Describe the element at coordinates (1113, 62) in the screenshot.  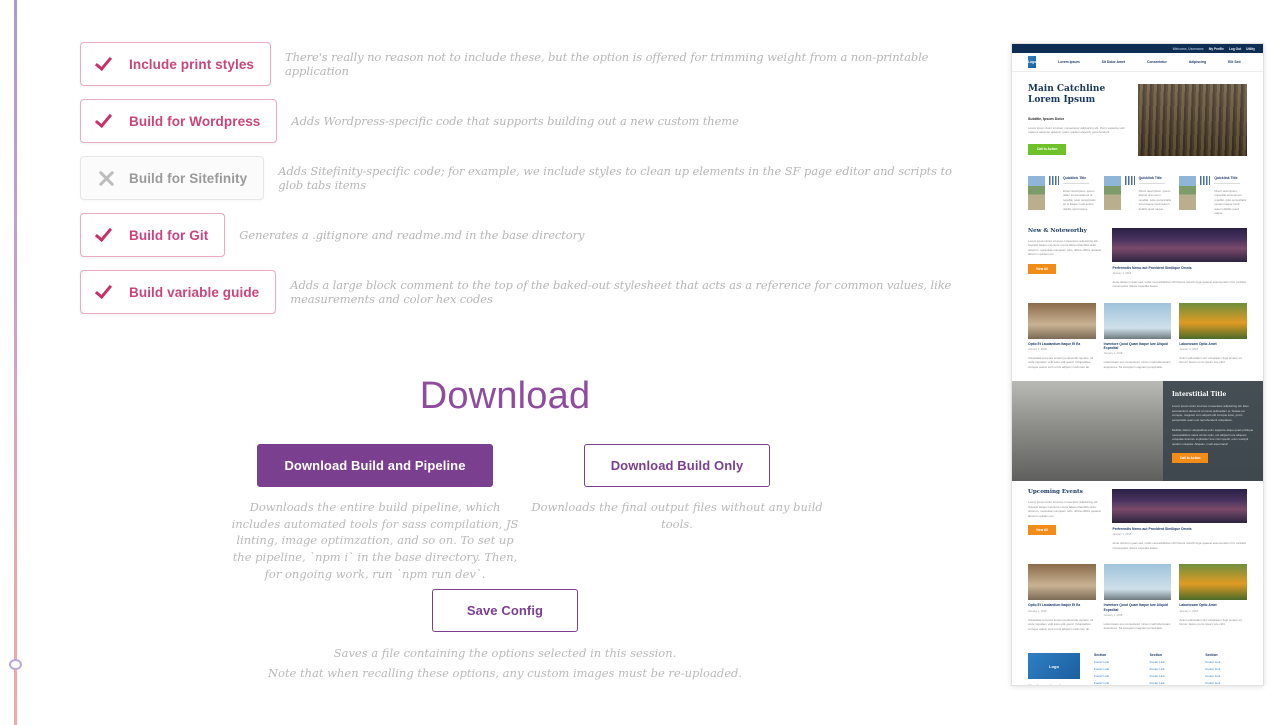
I see `preview-nav-item-1: Sit Dolor Amet` at that location.